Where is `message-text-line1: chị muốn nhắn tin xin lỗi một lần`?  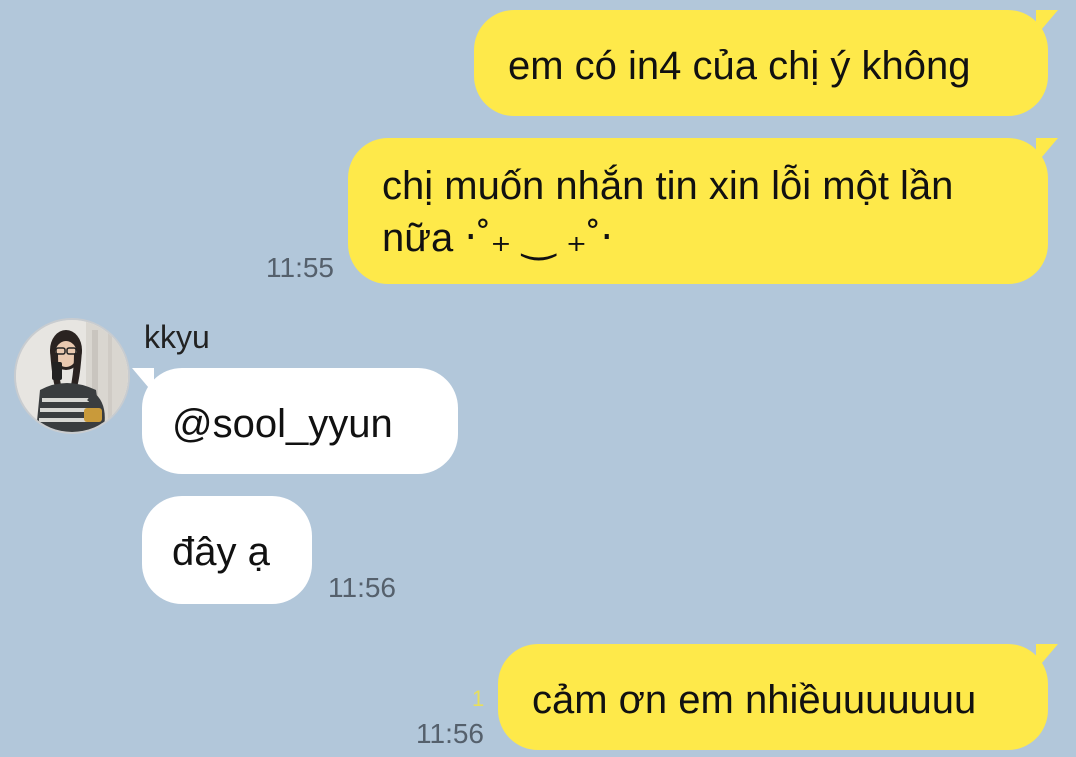 message-text-line1: chị muốn nhắn tin xin lỗi một lần is located at coordinates (668, 186).